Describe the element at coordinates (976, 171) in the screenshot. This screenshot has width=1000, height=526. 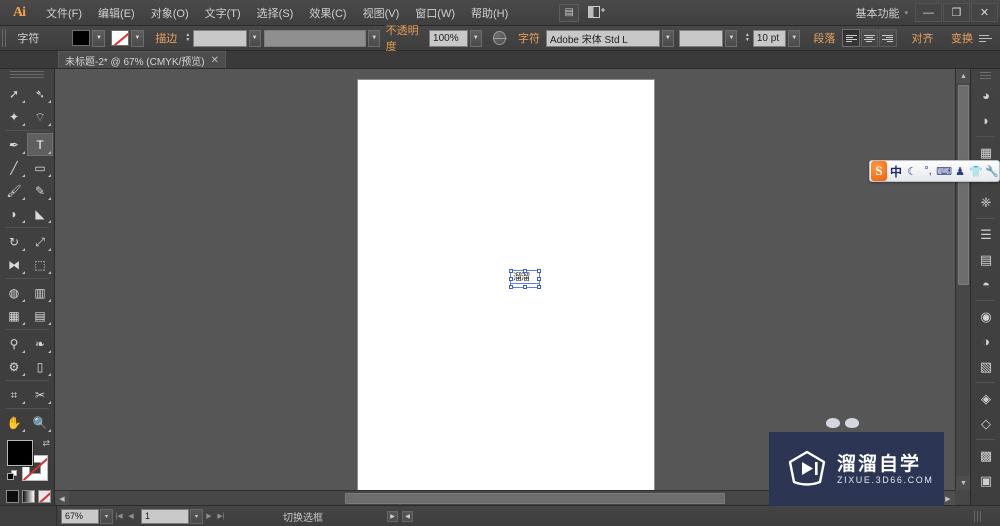
I see `ime-skin-icon: 👕` at that location.